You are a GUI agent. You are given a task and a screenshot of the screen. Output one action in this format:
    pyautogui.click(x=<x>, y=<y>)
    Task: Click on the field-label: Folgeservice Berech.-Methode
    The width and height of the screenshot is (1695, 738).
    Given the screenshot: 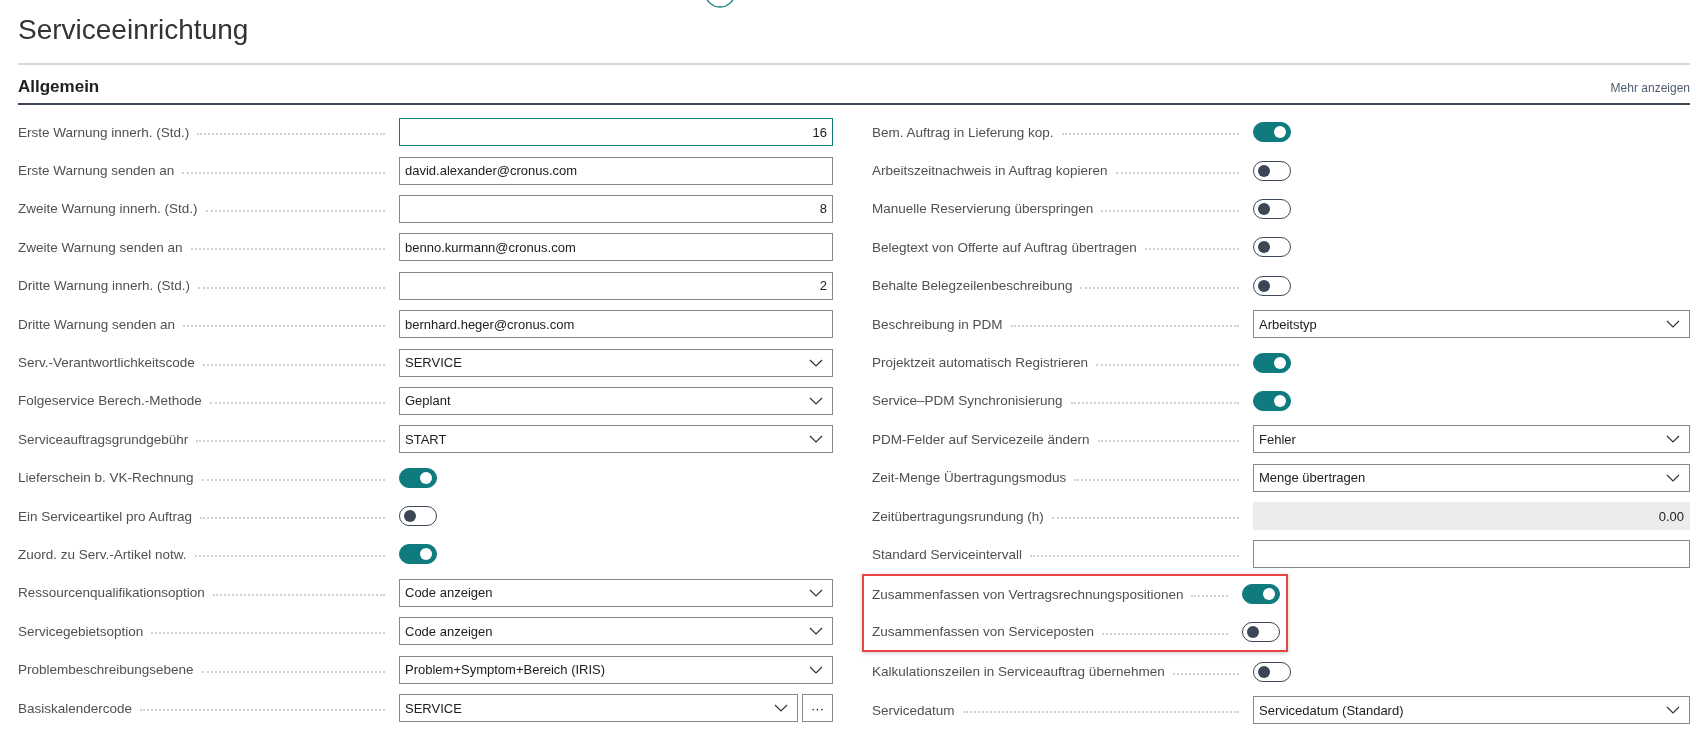 What is the action you would take?
    pyautogui.click(x=110, y=401)
    